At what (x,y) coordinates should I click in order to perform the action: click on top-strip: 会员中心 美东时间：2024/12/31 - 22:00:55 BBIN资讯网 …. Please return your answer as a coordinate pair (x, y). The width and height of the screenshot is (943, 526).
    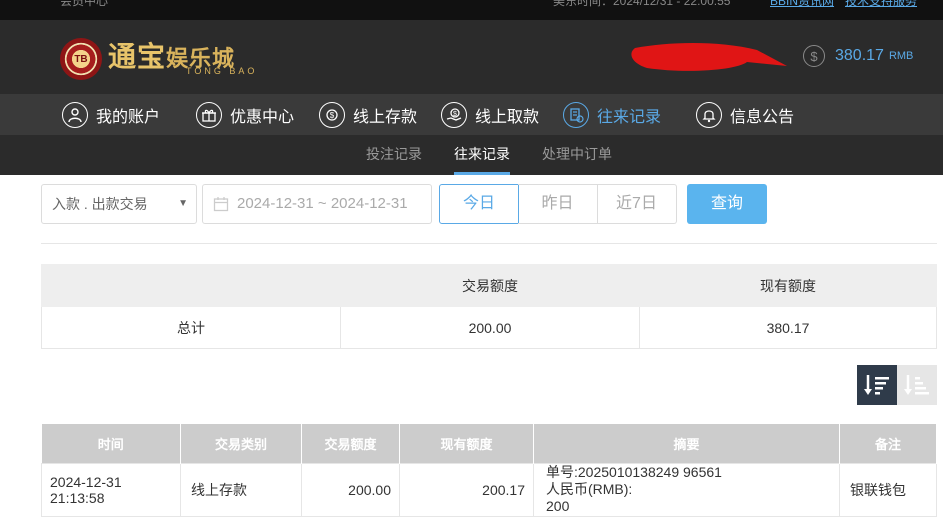
    Looking at the image, I should click on (471, 10).